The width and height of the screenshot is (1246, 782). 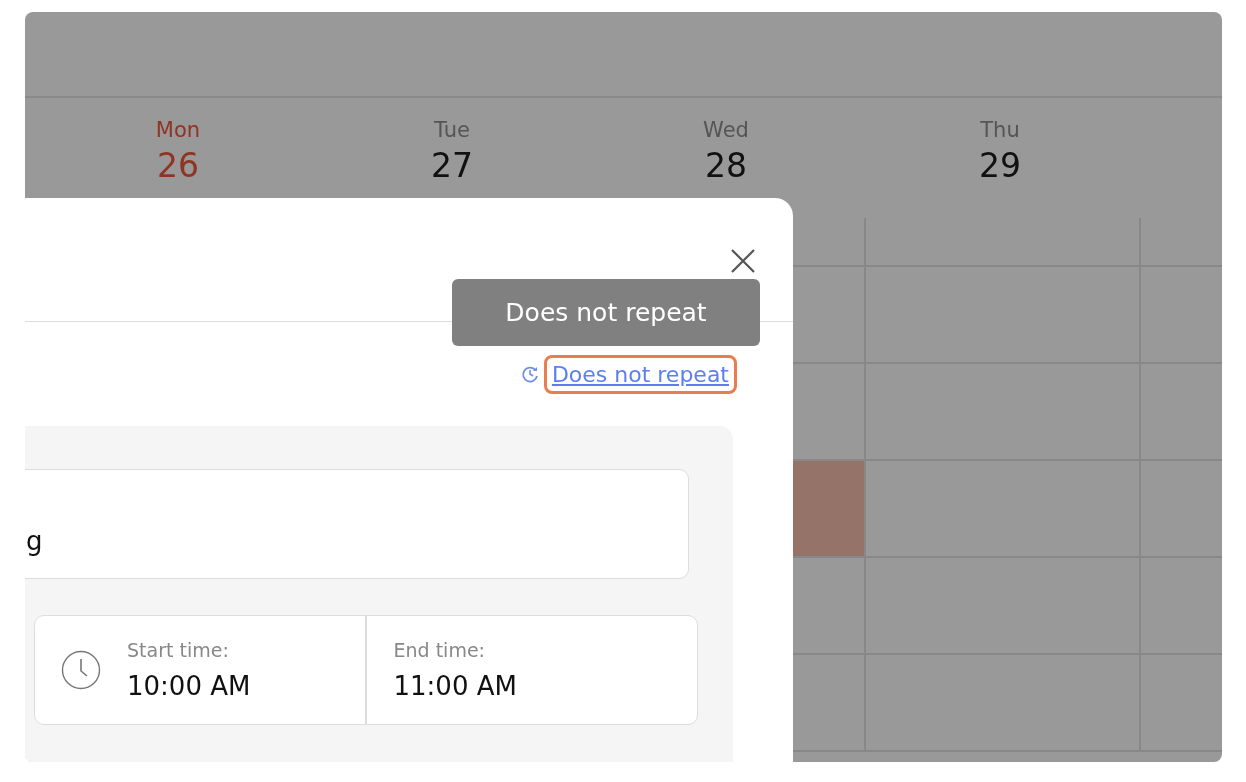 I want to click on day-name: Wed, so click(x=726, y=130).